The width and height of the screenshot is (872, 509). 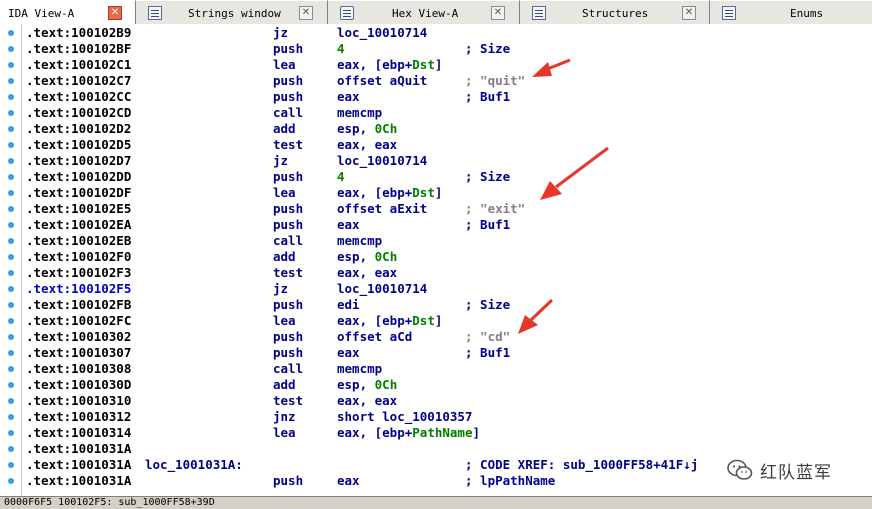 I want to click on listing-row: .text:10010308 call memcmp, so click(x=447, y=369).